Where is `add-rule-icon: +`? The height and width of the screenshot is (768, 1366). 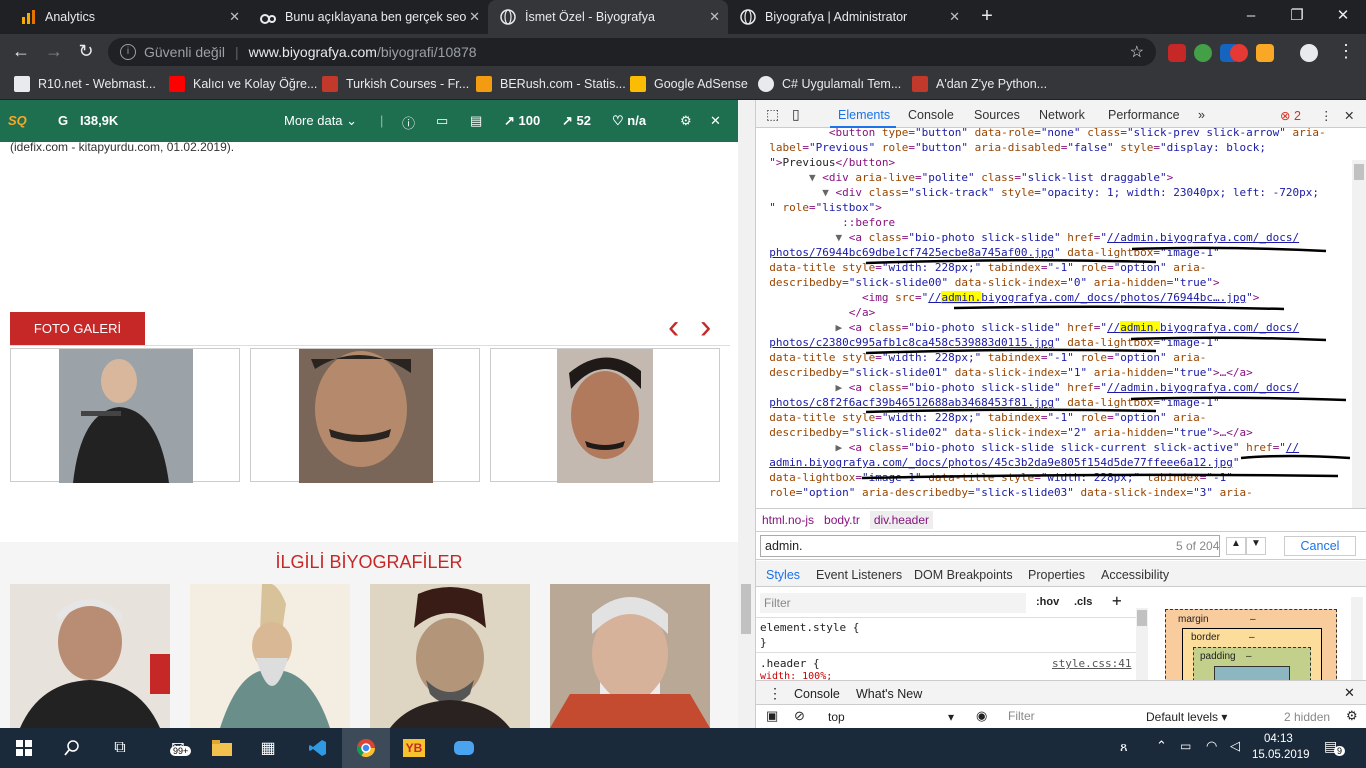
add-rule-icon: + is located at coordinates (1117, 600).